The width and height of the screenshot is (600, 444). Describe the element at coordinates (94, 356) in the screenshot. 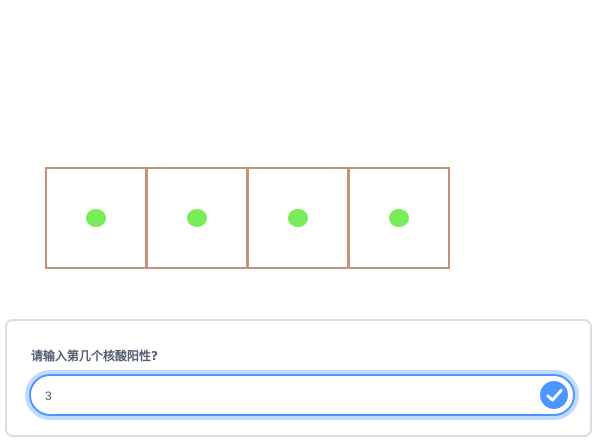

I see `ask-prompt: 请输入第几个核酸阳性?` at that location.